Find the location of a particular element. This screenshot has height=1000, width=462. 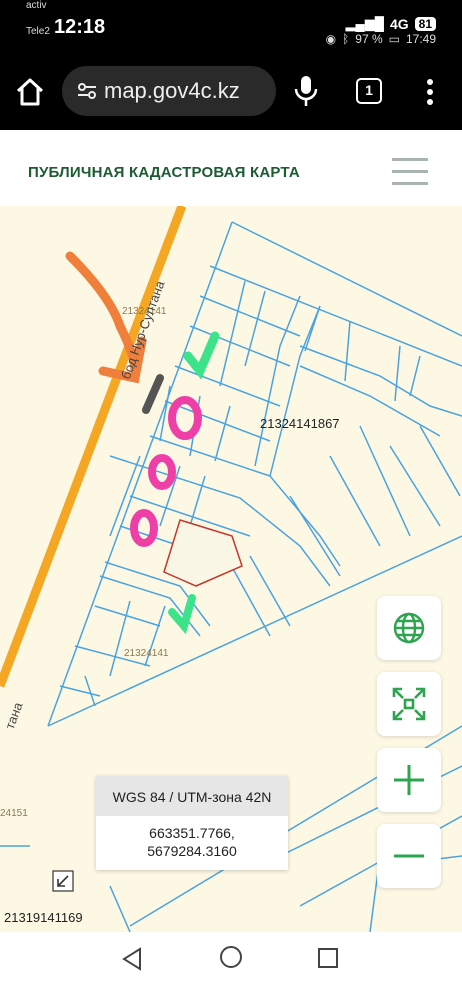

tabs-button: 1 is located at coordinates (369, 91).